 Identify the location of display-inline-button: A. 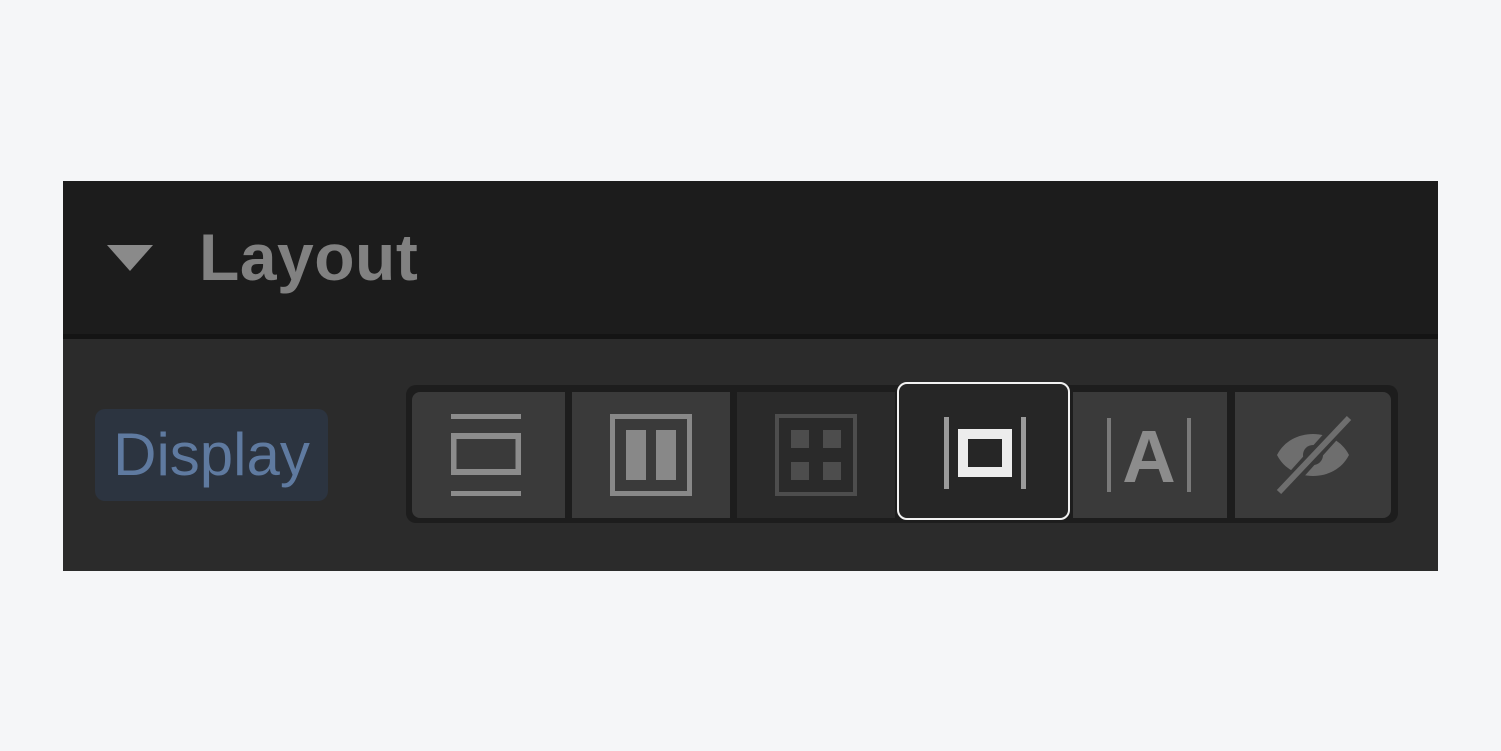
(1150, 455).